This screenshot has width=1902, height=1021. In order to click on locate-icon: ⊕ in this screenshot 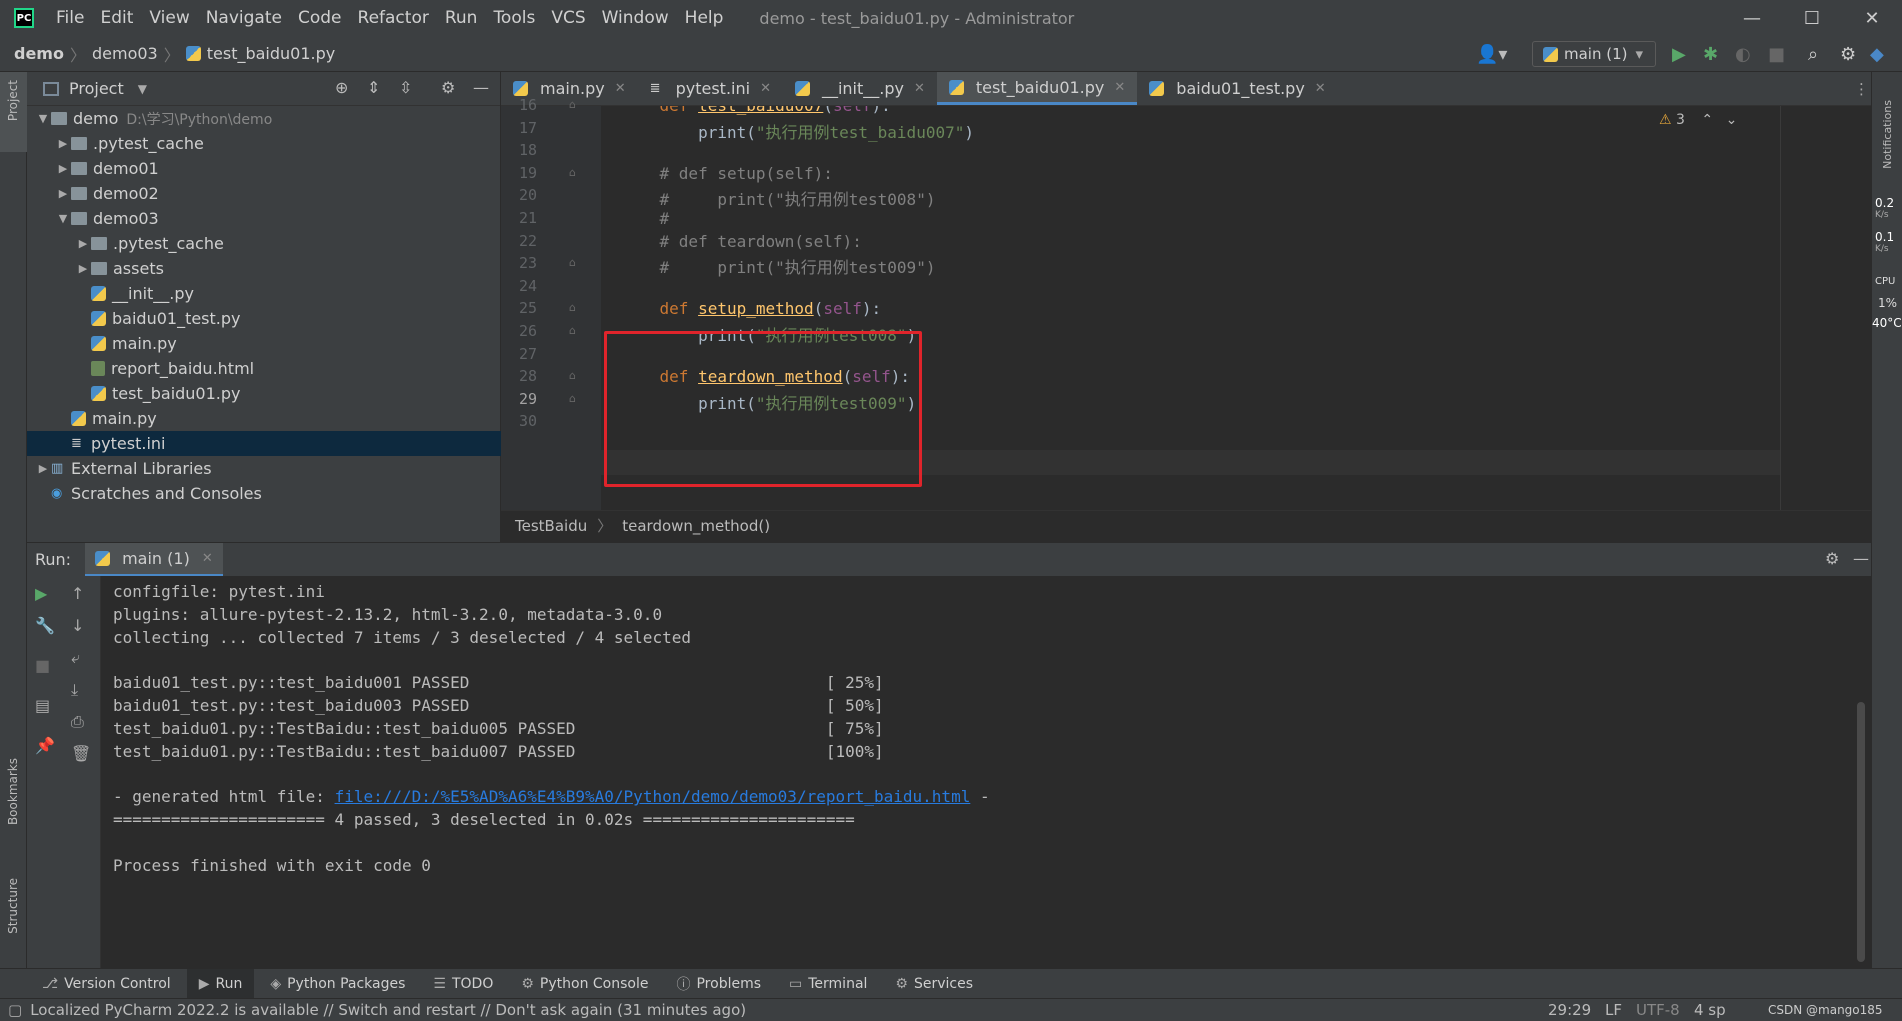, I will do `click(341, 87)`.